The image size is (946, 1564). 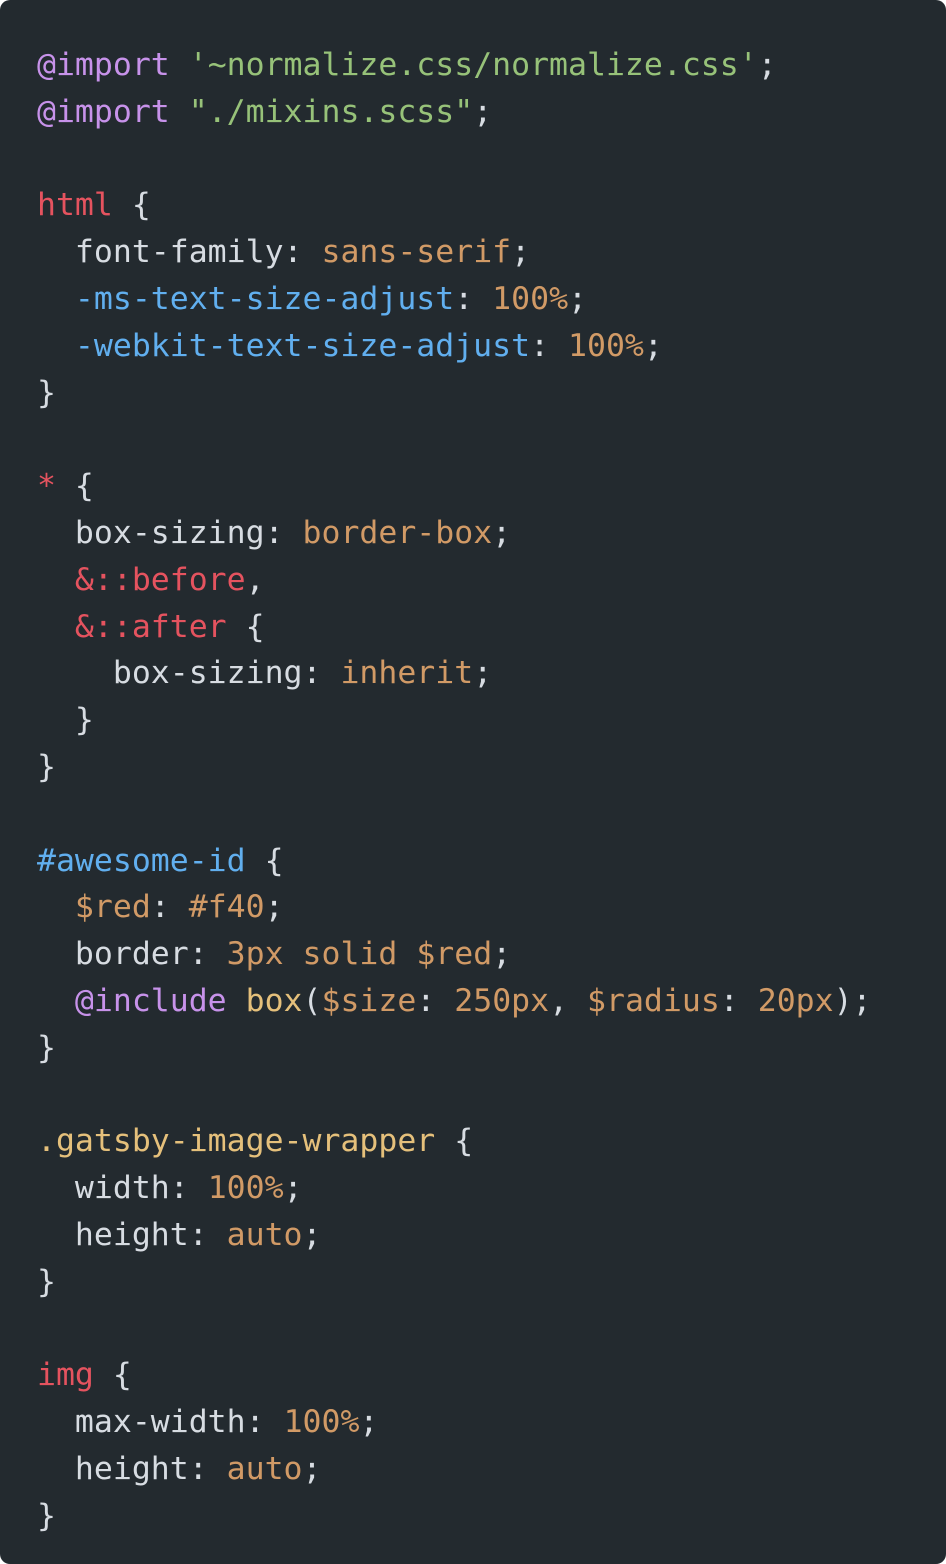 I want to click on code-token-selector: &::after, so click(x=132, y=626).